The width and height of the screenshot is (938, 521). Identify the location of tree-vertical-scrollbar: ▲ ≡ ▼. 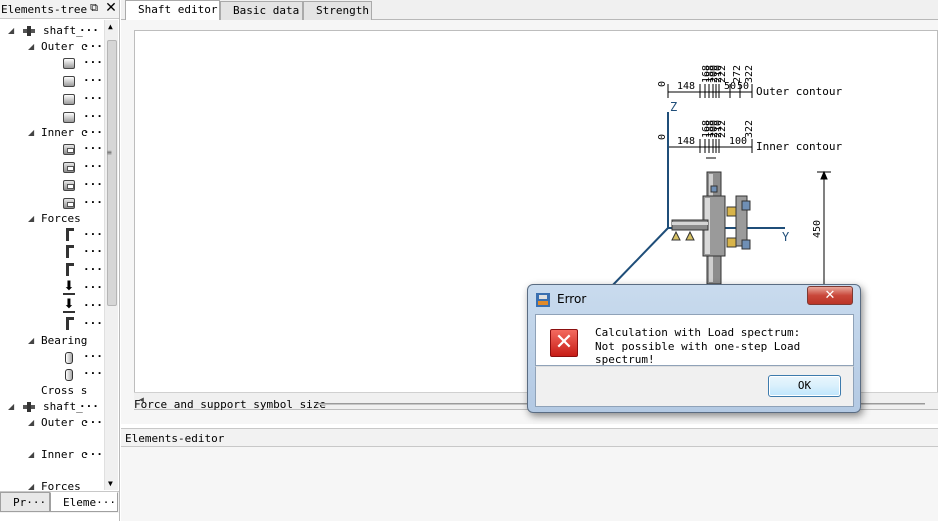
(111, 255).